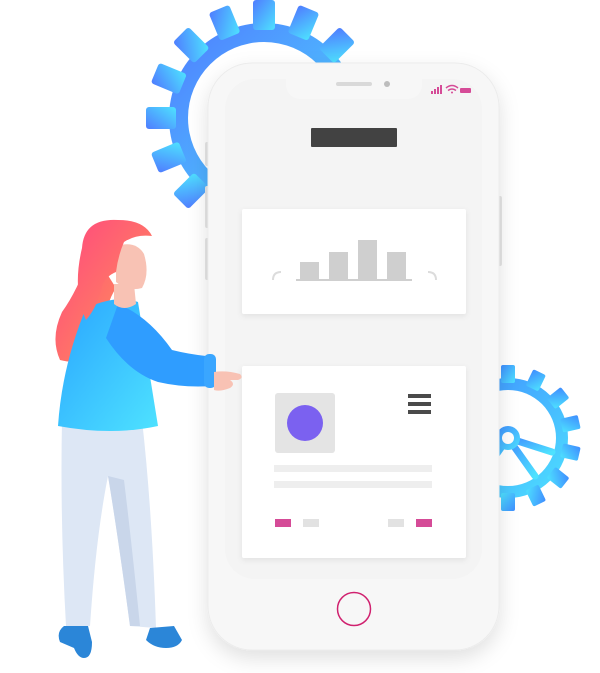 Image resolution: width=600 pixels, height=673 pixels. I want to click on home-button, so click(354, 609).